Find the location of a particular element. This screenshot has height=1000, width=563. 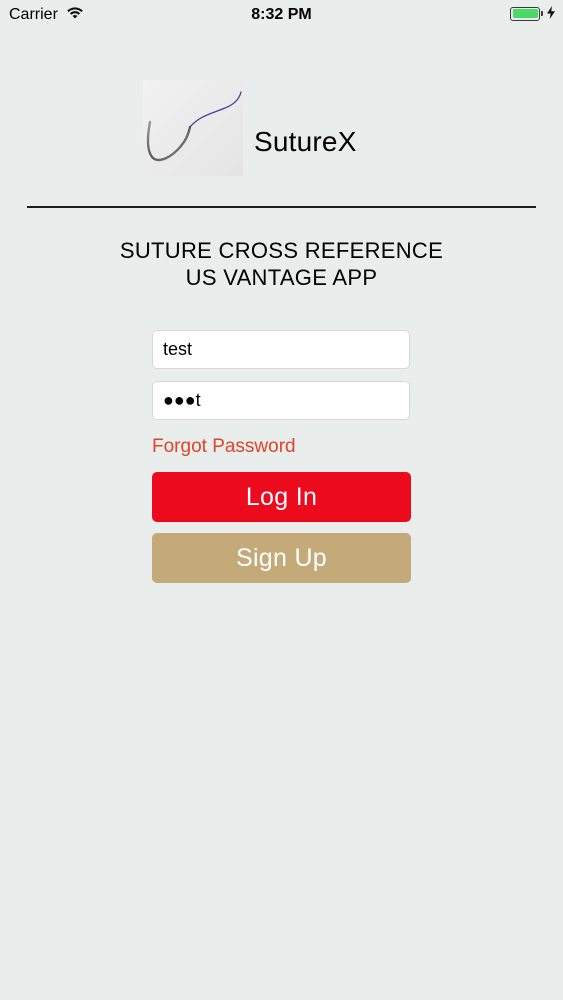

brand-name: SutureX is located at coordinates (305, 141).